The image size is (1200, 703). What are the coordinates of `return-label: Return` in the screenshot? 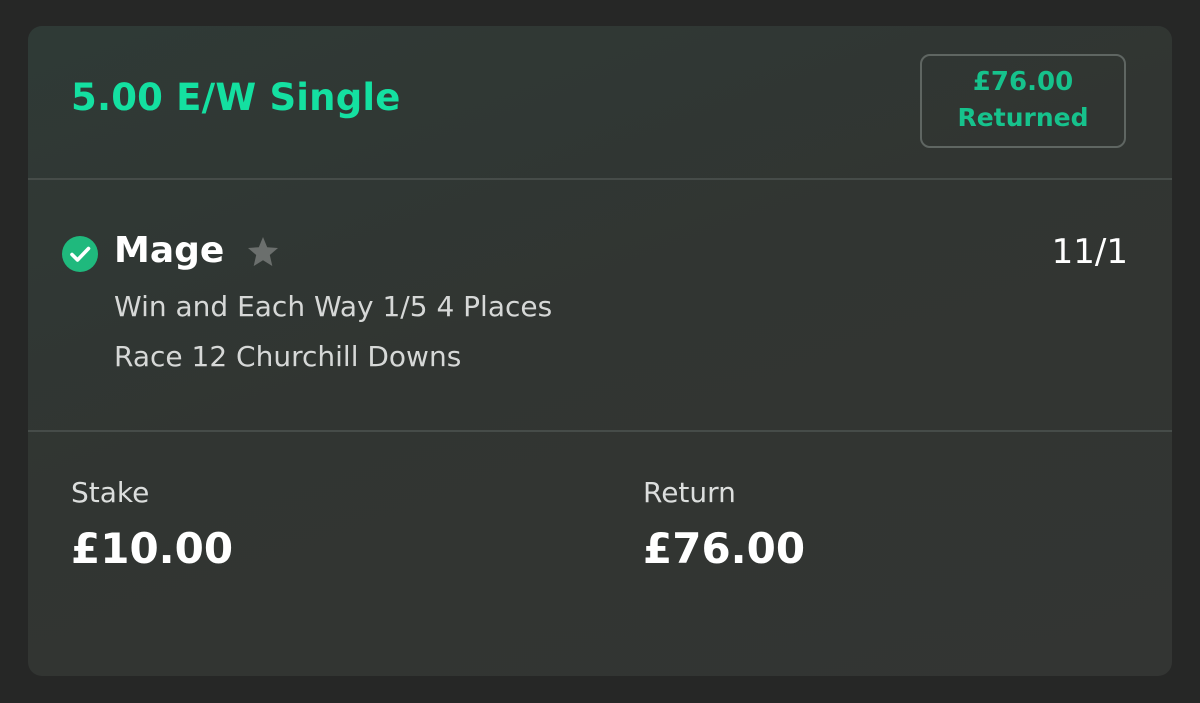 It's located at (689, 492).